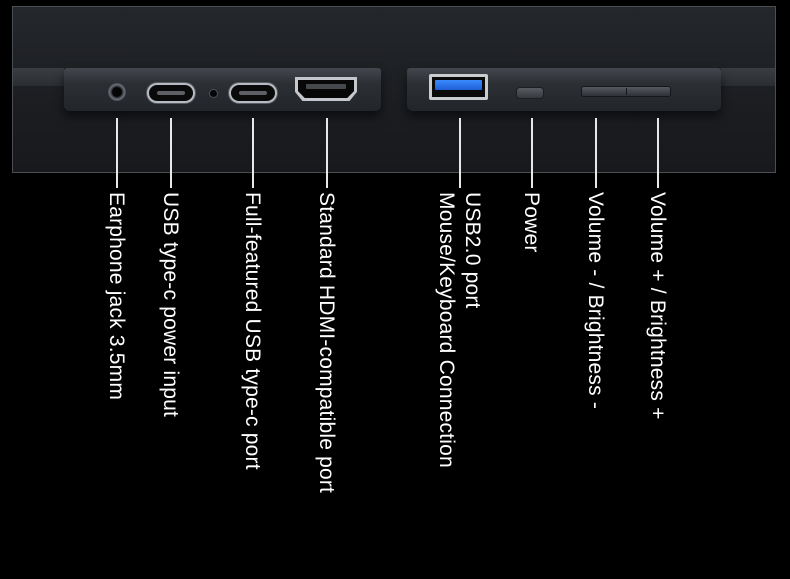  I want to click on label-typec-full: Full-featured USB type-c port, so click(252, 331).